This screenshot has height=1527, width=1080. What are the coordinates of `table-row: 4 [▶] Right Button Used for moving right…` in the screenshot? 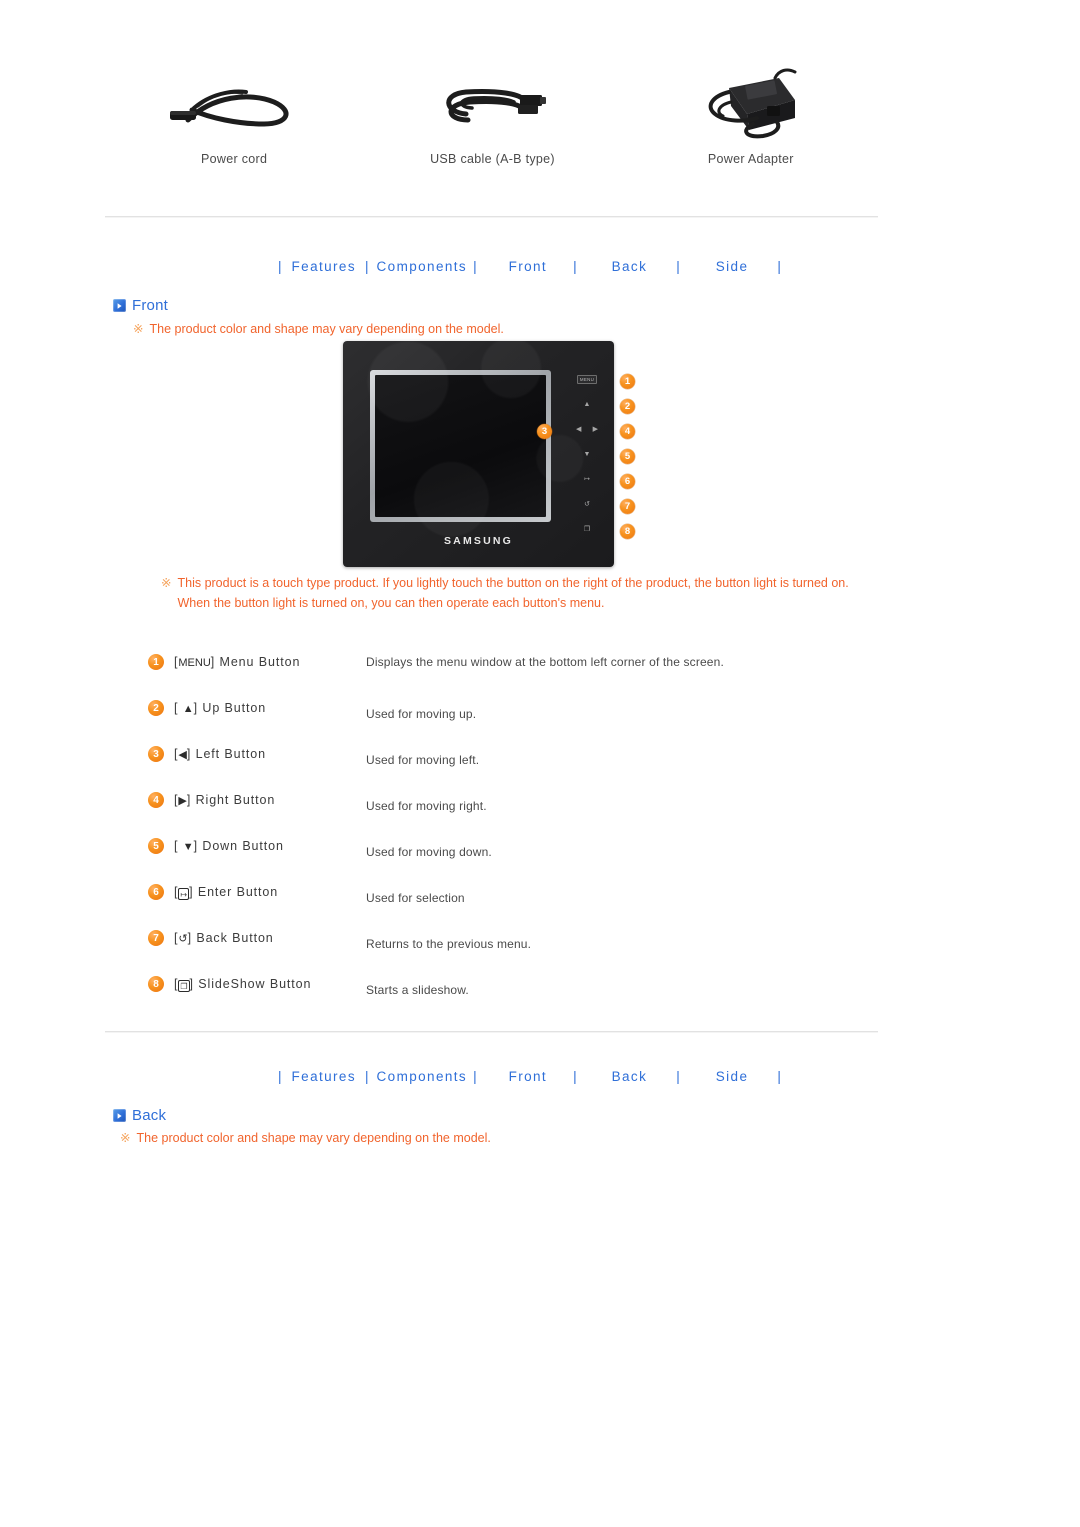 It's located at (513, 811).